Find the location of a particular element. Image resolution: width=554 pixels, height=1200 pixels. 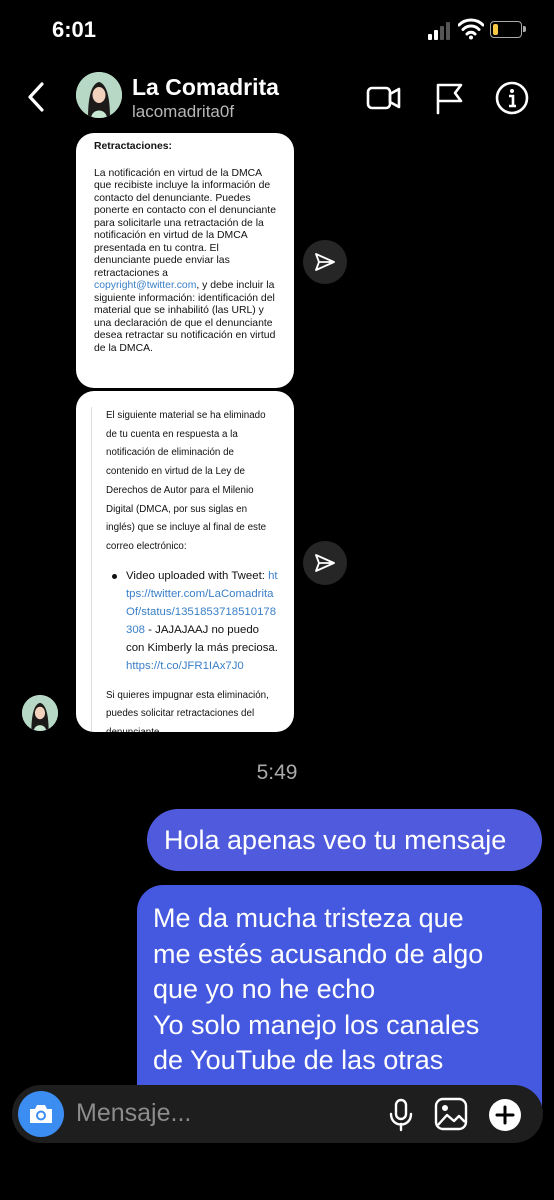

flag-icon is located at coordinates (450, 98).